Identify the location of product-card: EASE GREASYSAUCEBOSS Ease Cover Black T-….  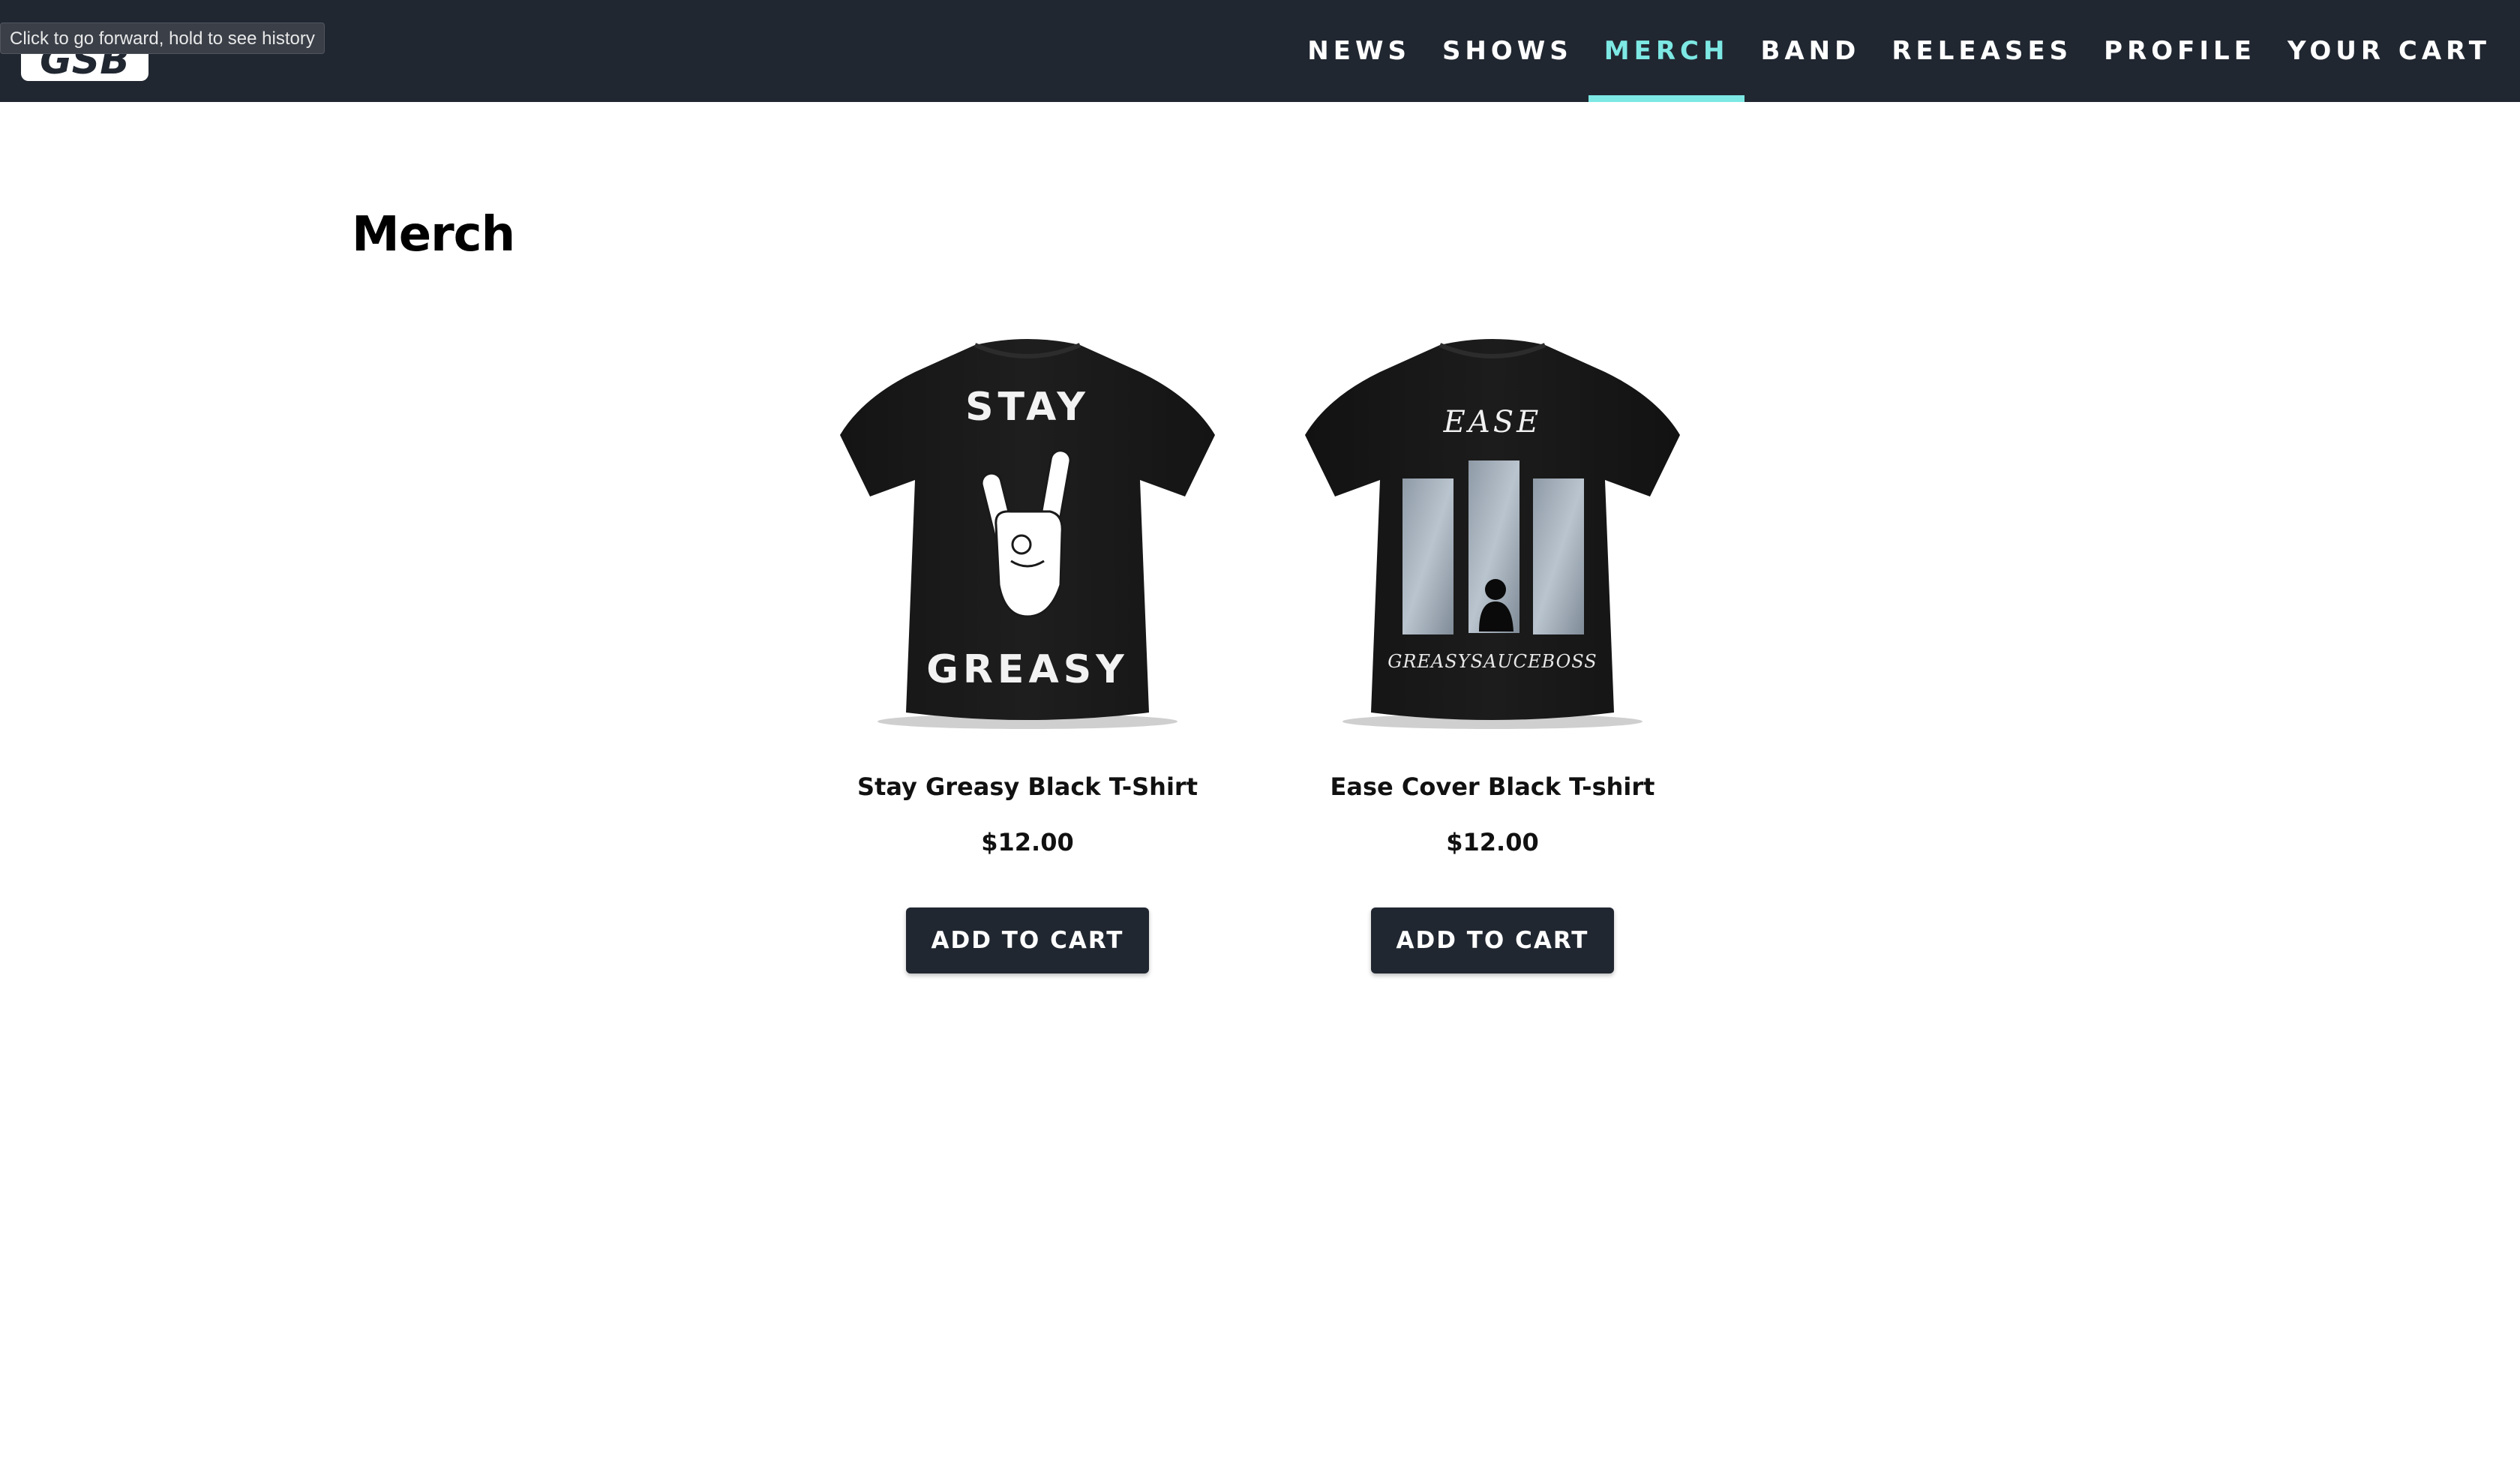
(1492, 648).